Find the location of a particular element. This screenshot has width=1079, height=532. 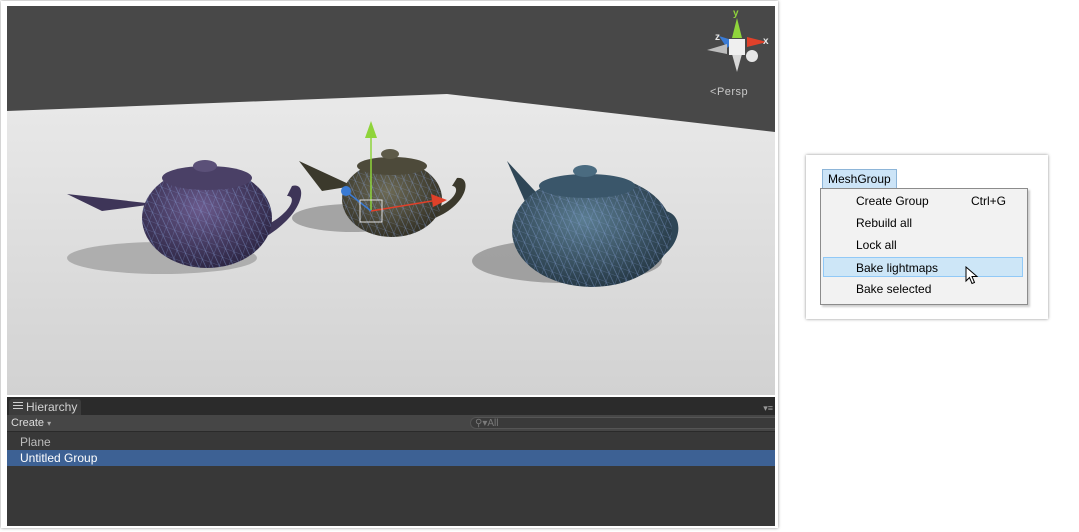

menu-item-bake-selected: Bake selected is located at coordinates (923, 289).